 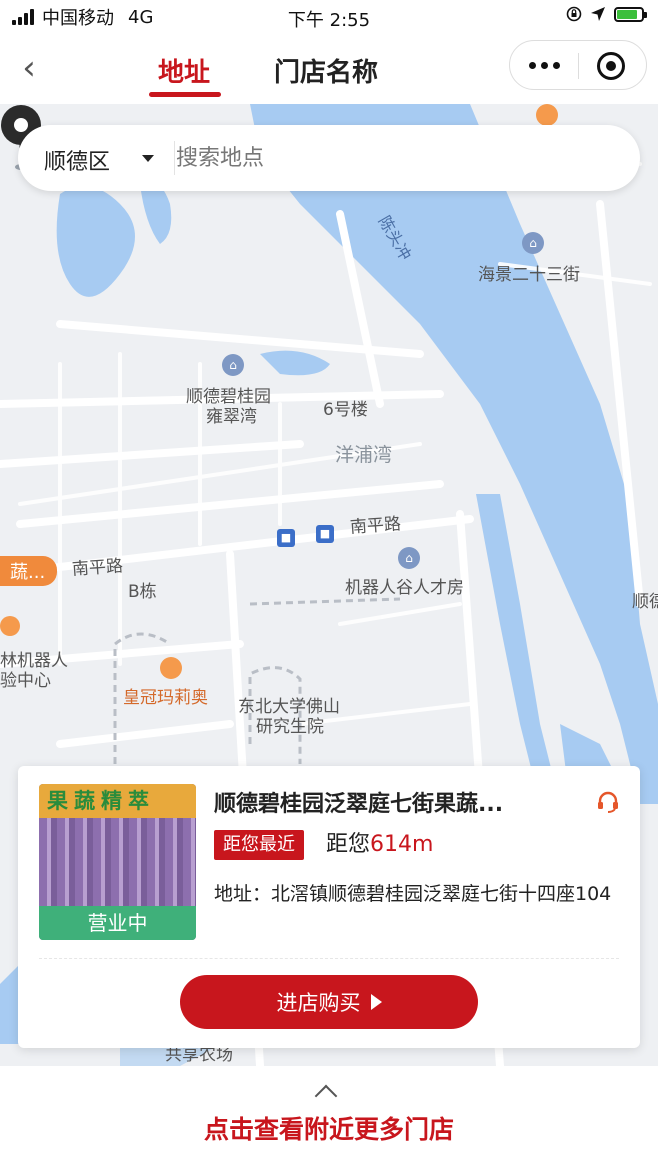 What do you see at coordinates (404, 588) in the screenshot?
I see `map-label: 机器人谷人才房` at bounding box center [404, 588].